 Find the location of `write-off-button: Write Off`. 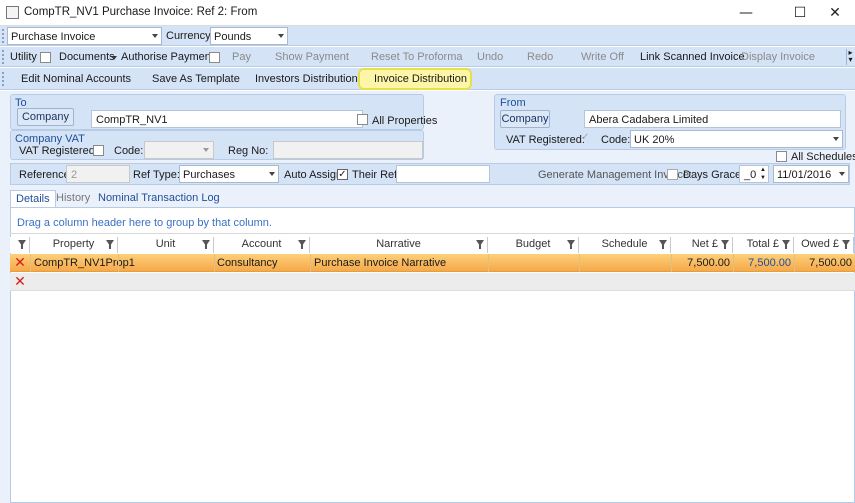

write-off-button: Write Off is located at coordinates (602, 57).